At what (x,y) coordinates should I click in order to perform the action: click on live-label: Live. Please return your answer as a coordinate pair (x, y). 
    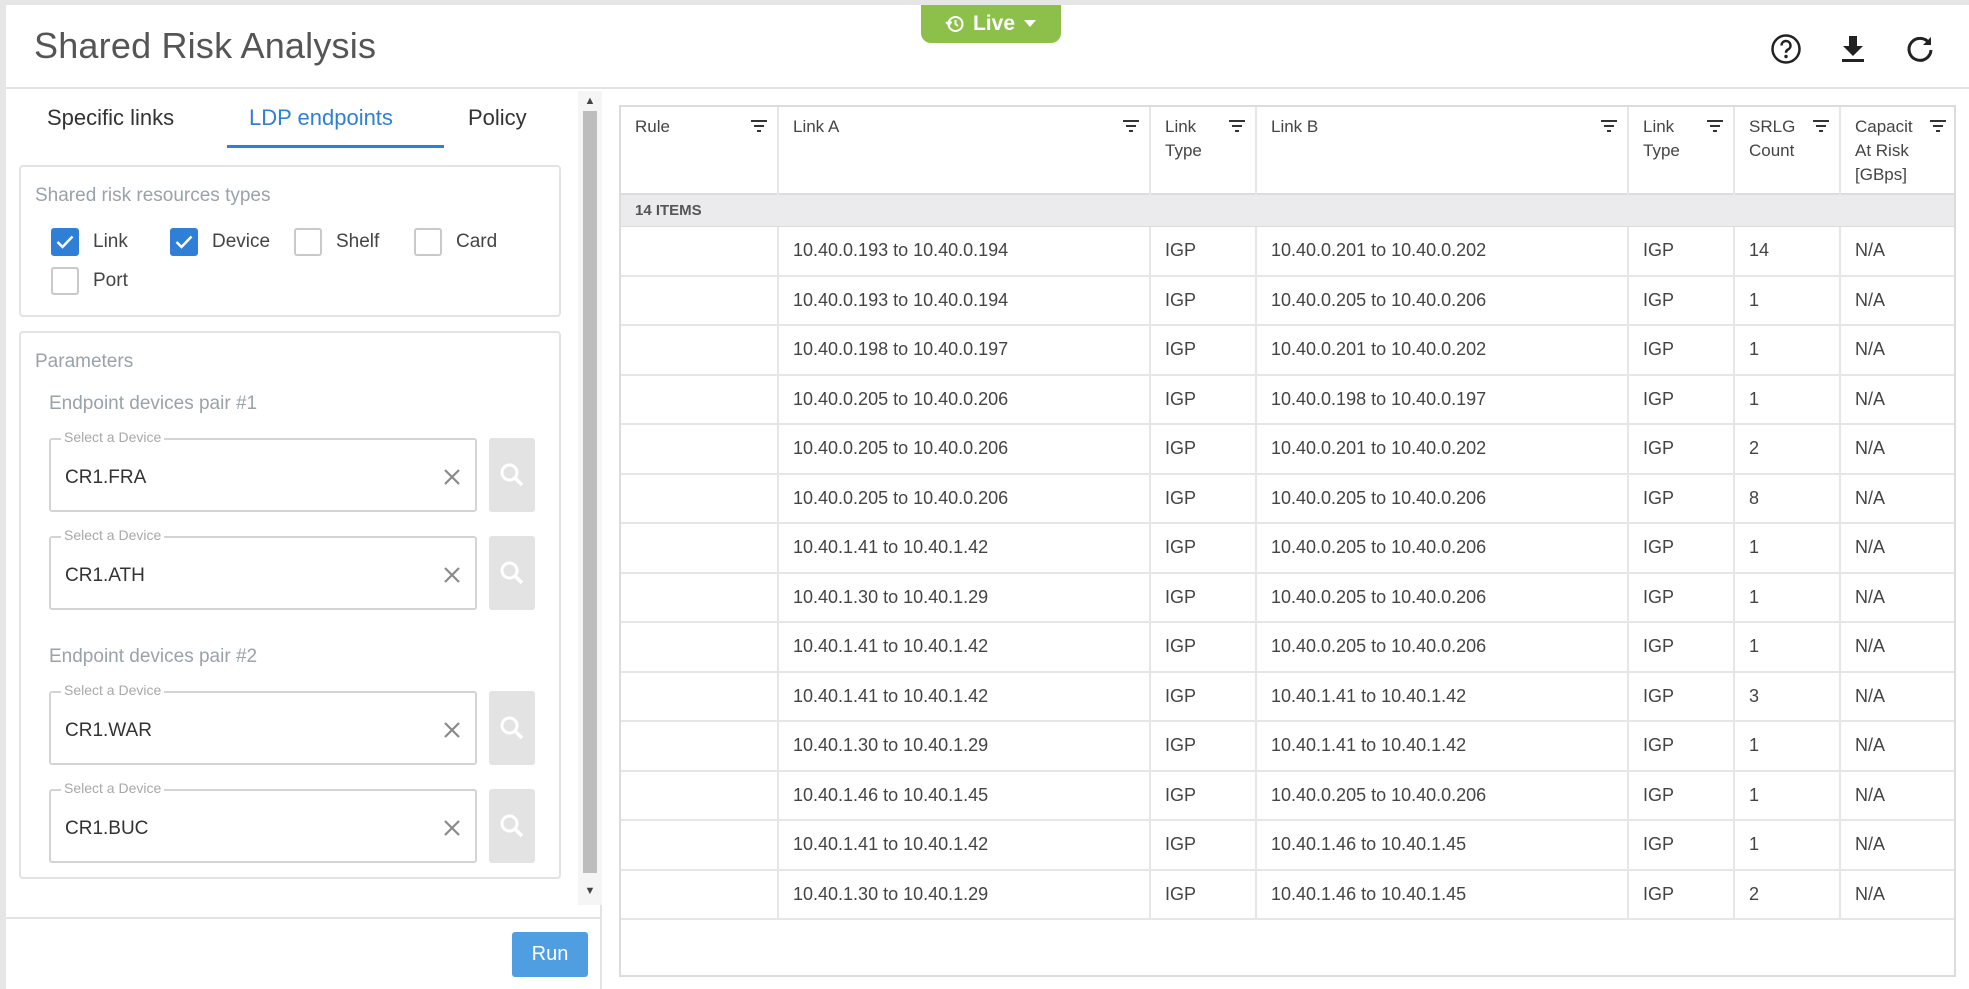
    Looking at the image, I should click on (994, 23).